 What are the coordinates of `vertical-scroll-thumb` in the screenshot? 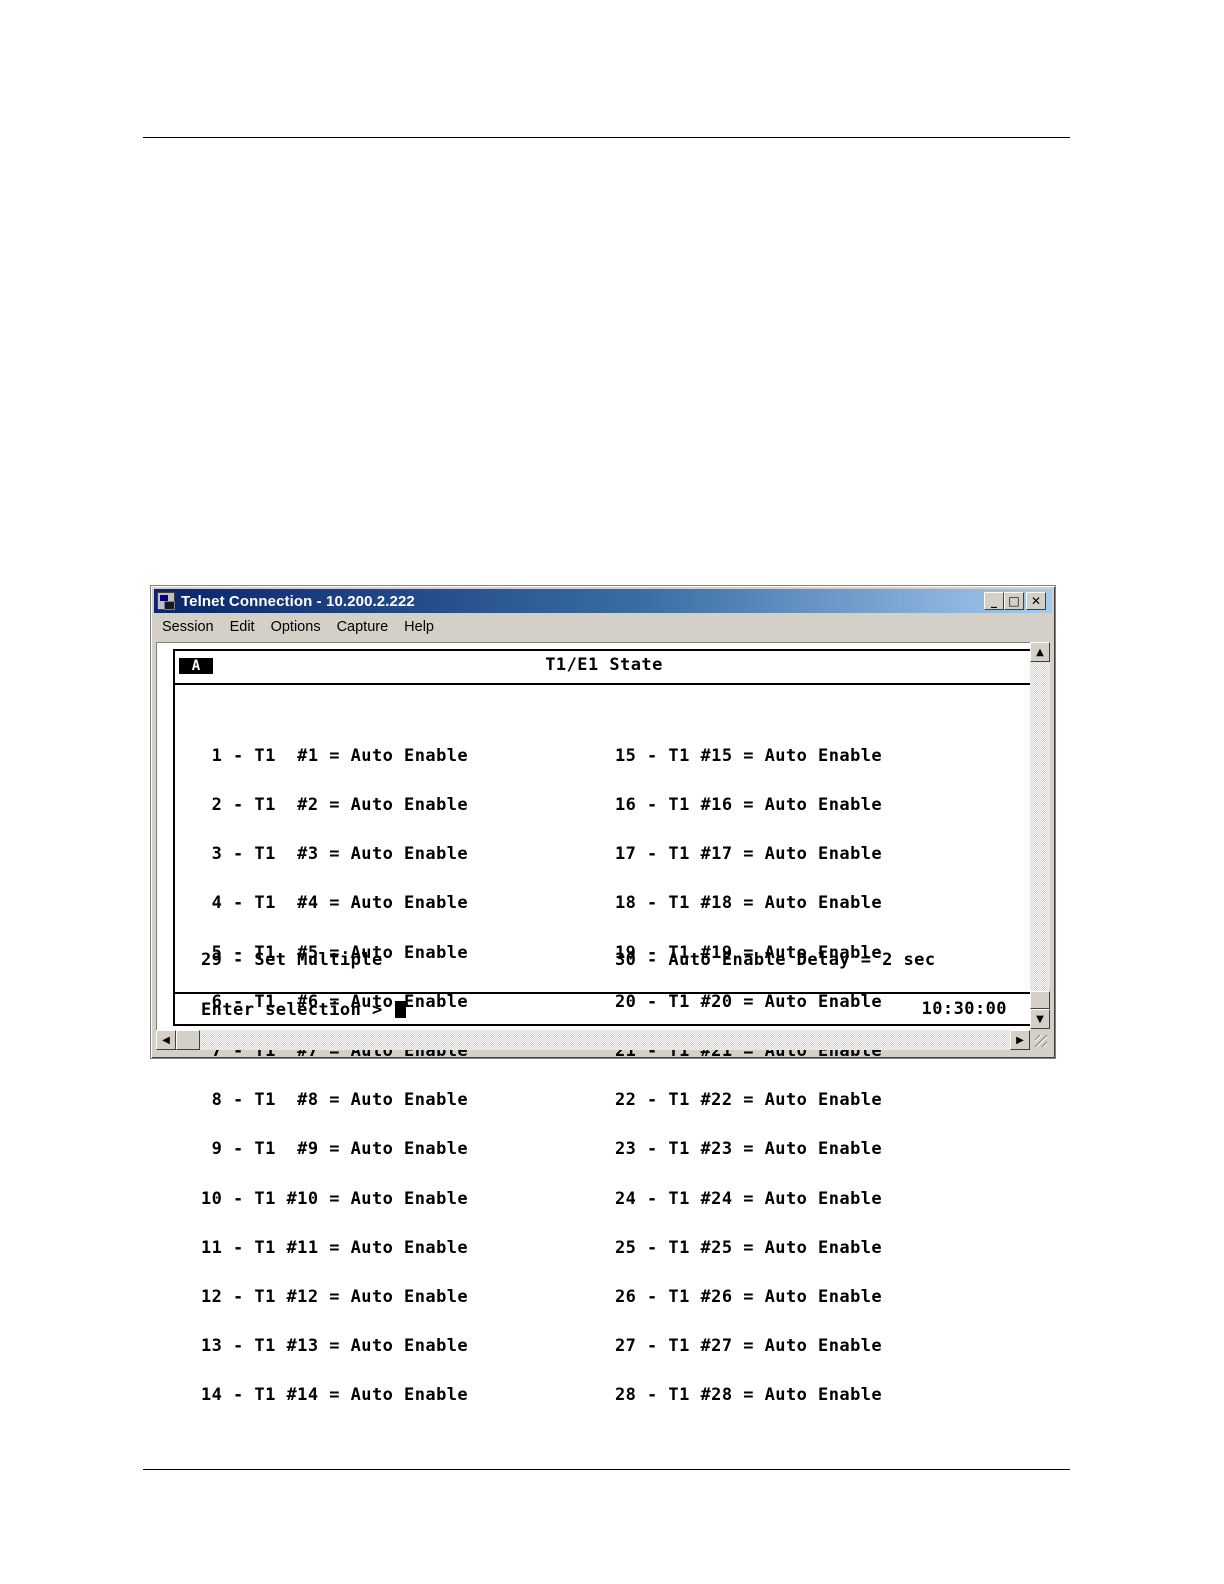 It's located at (1040, 1000).